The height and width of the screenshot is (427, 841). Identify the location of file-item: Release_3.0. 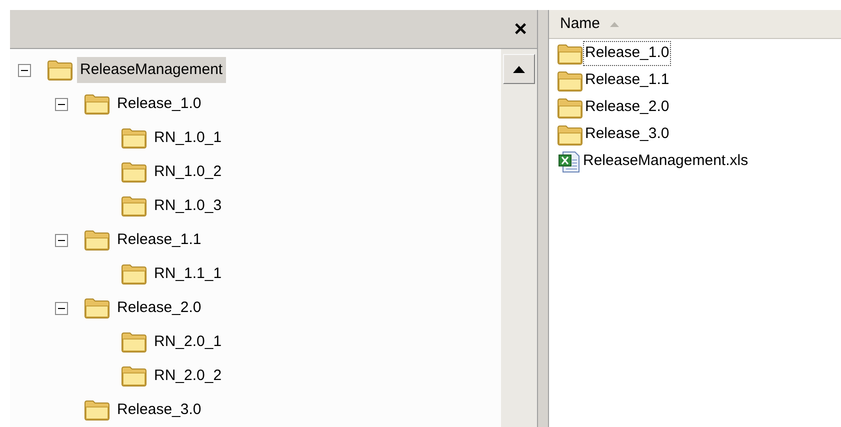
(627, 134).